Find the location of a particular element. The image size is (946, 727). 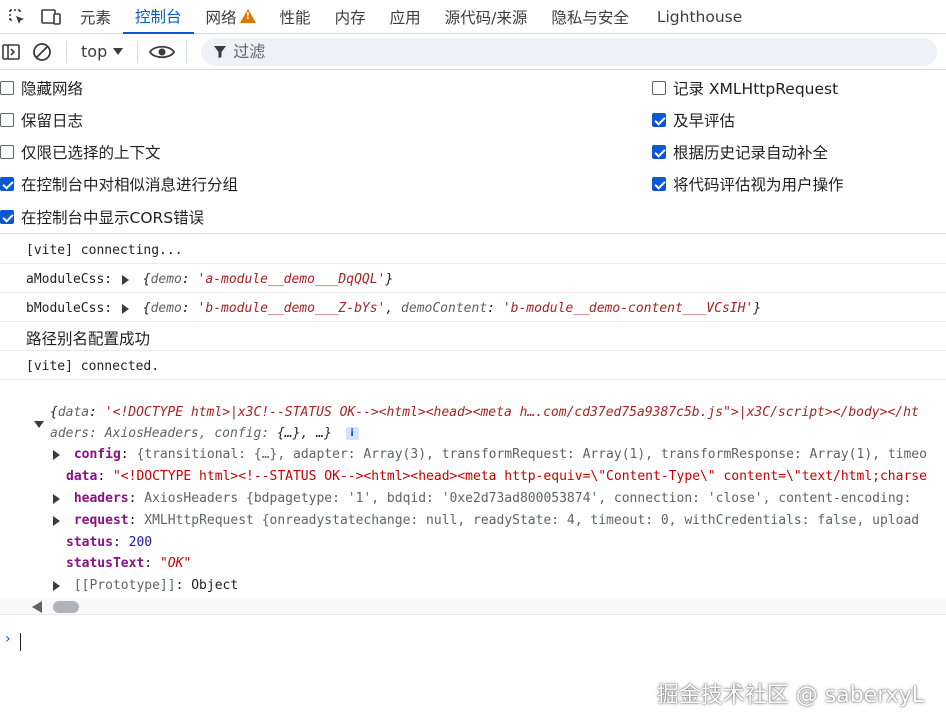

setting-hide-network: 隐藏网络 is located at coordinates (41, 88).